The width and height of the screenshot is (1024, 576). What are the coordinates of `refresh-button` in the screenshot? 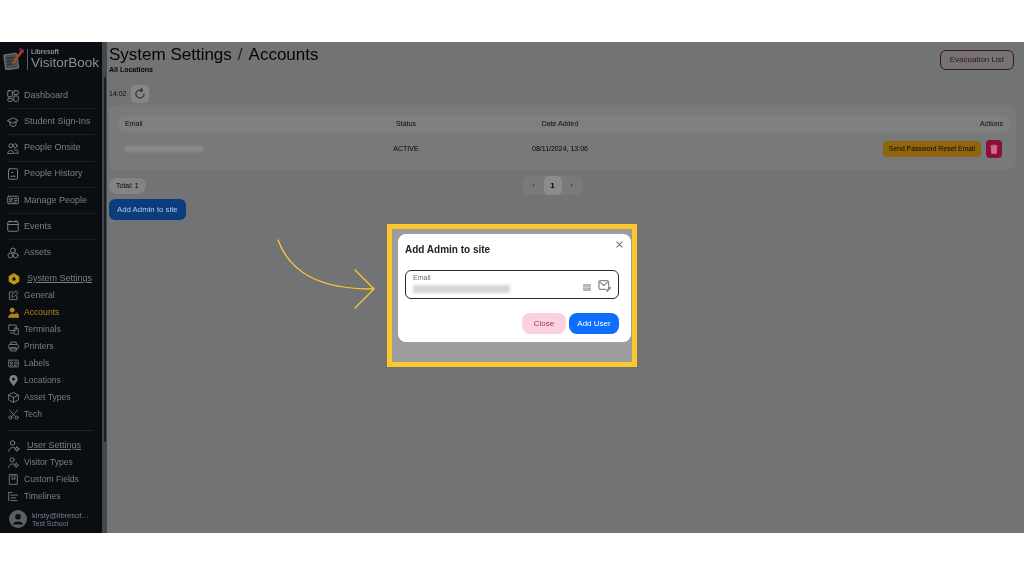 It's located at (139, 94).